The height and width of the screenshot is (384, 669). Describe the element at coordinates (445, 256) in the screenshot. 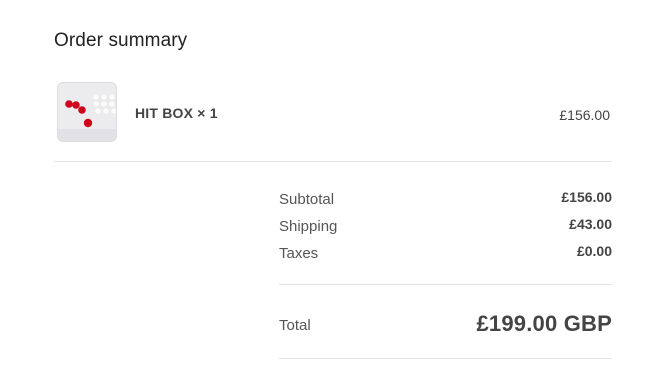

I see `taxes-row: Taxes £0.00` at that location.